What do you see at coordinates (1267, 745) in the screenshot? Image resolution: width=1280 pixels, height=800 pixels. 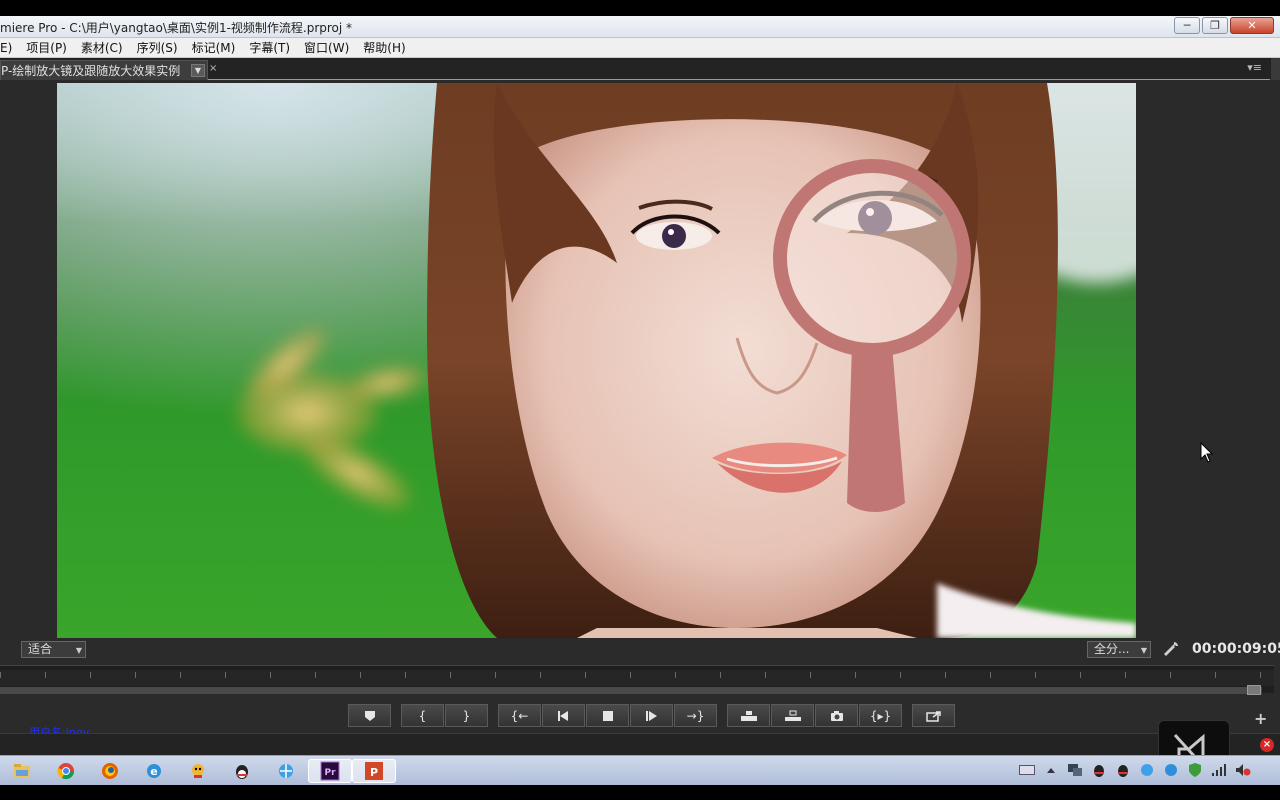 I see `error-icon: ×` at bounding box center [1267, 745].